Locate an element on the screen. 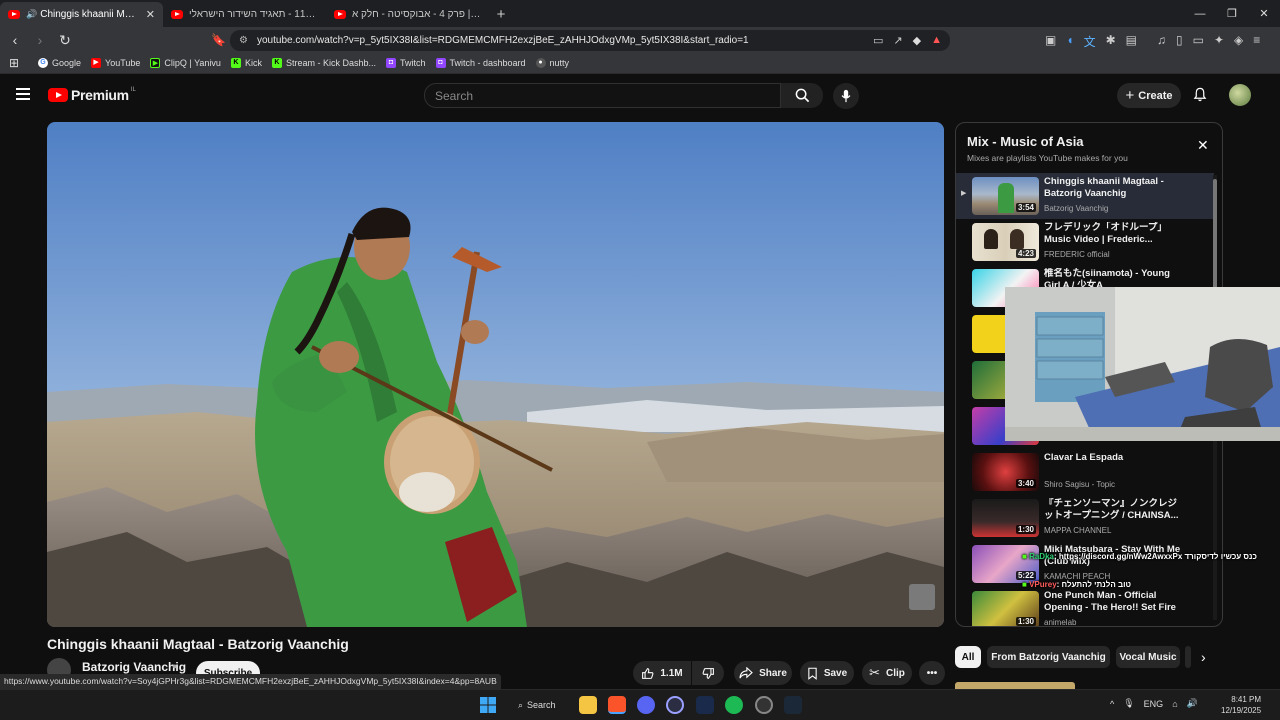 This screenshot has width=1280, height=720. brave-rewards-icon: ▲ is located at coordinates (936, 40).